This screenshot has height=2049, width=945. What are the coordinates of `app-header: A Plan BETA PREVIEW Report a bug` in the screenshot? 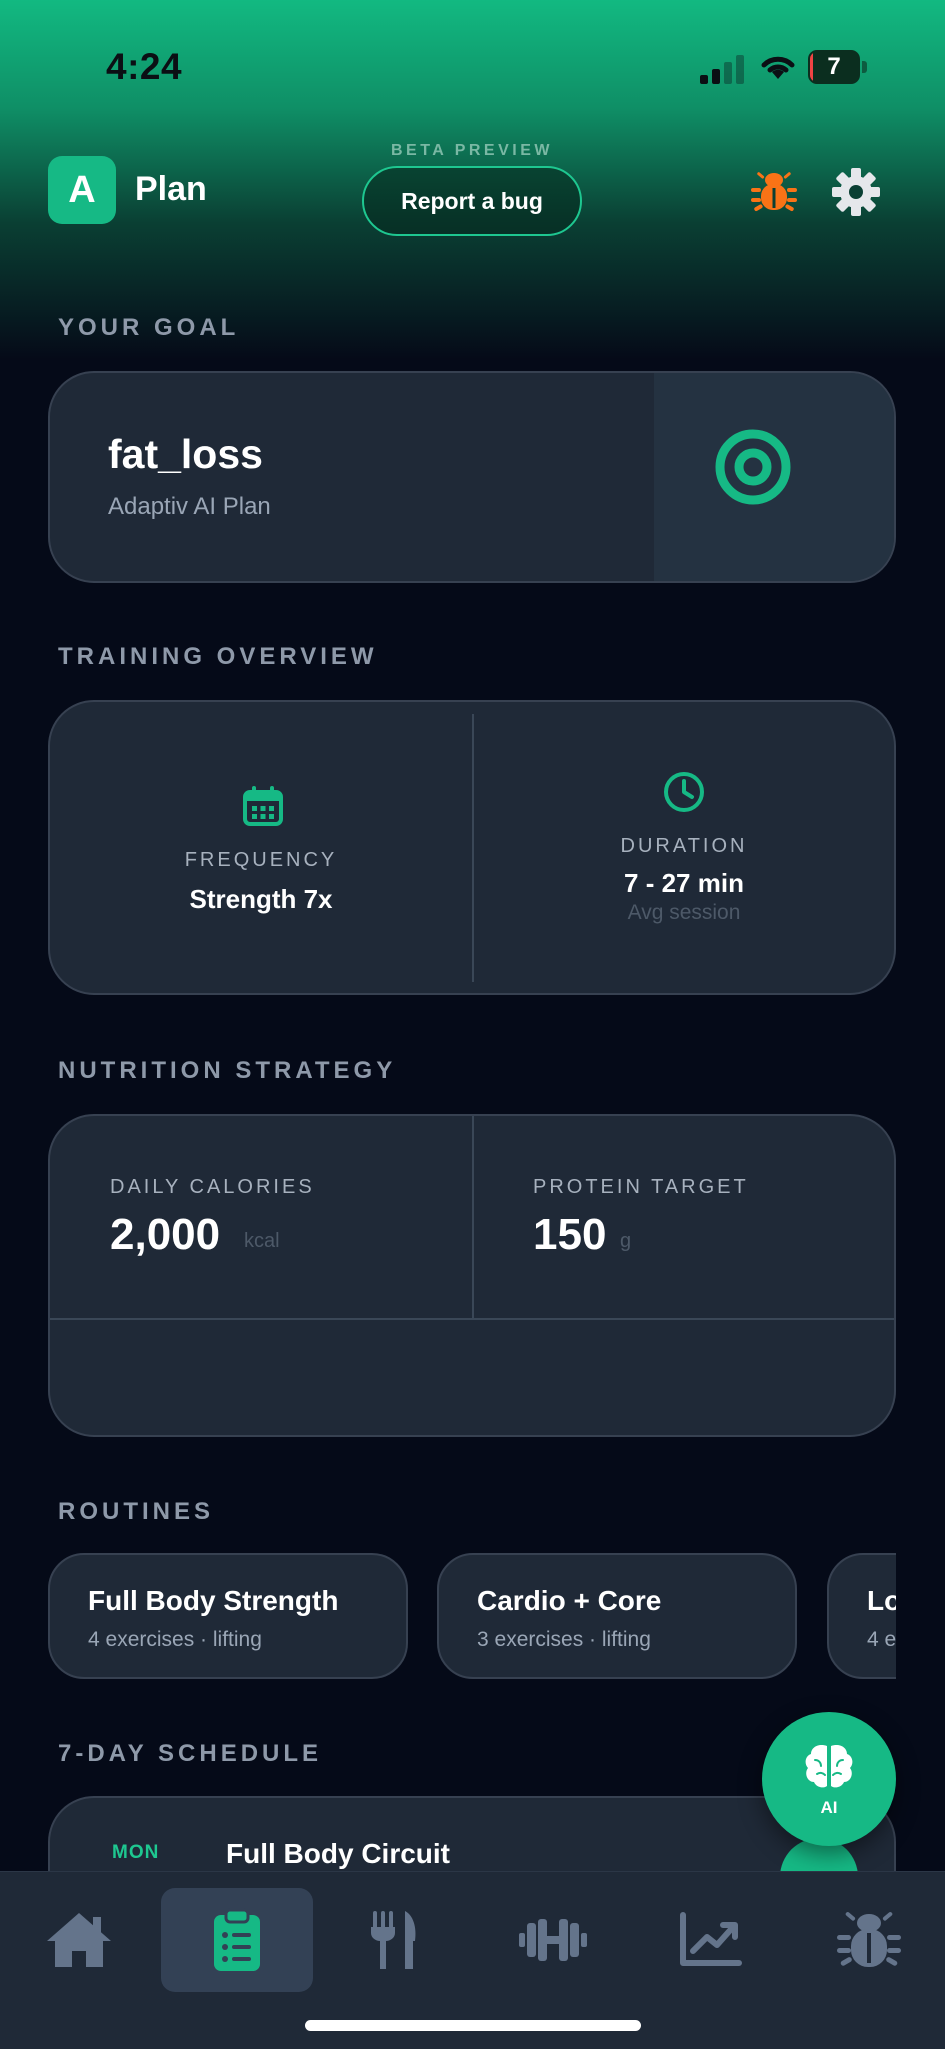 It's located at (472, 190).